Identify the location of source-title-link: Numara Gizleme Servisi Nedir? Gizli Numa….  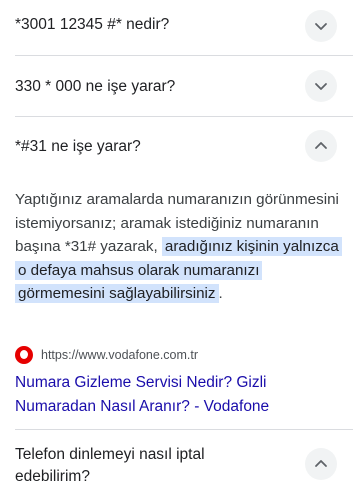
(175, 395).